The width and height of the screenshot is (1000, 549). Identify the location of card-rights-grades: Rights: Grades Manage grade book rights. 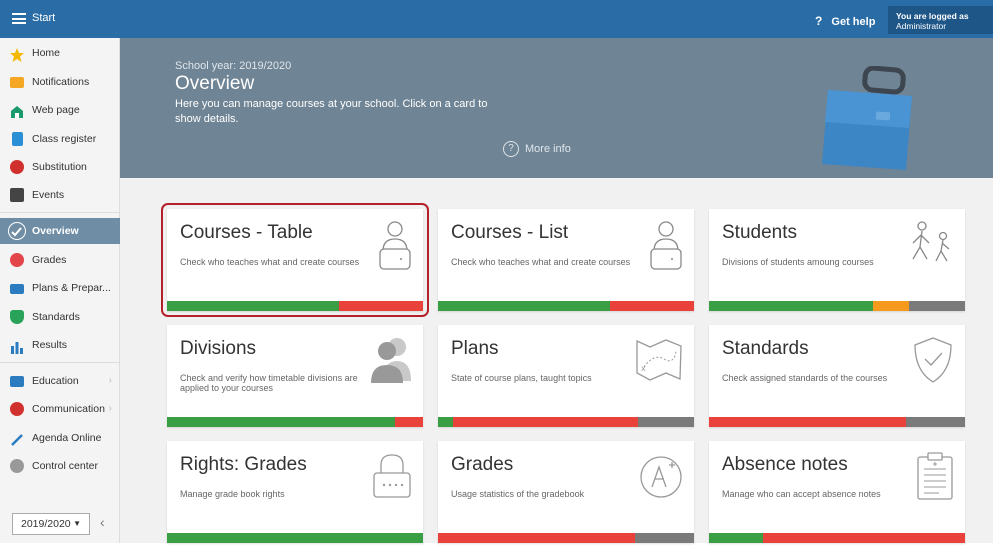
(295, 492).